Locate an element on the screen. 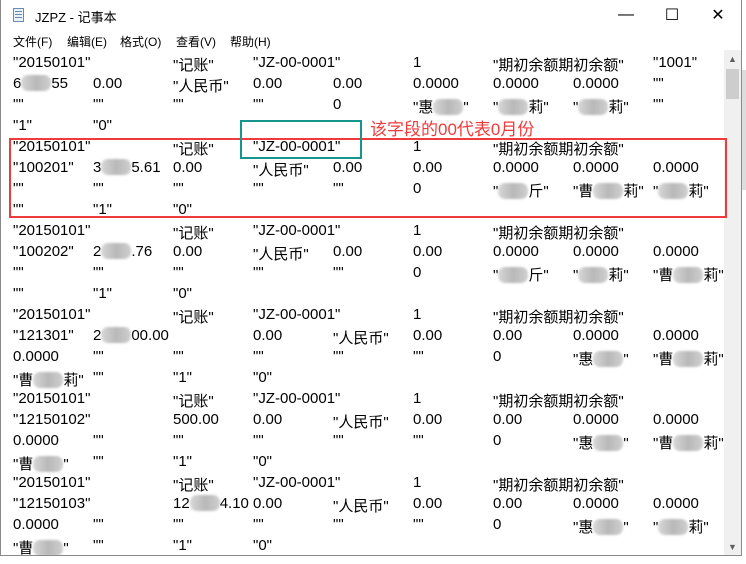  text-fragment: 12 is located at coordinates (181, 503).